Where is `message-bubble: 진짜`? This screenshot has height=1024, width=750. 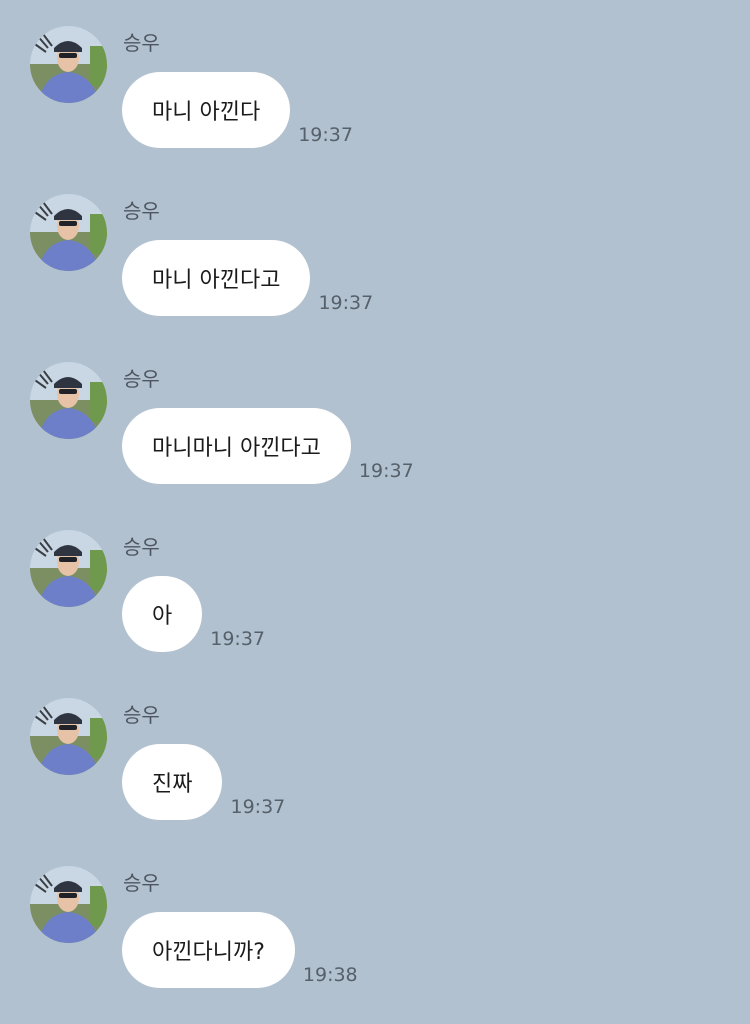
message-bubble: 진짜 is located at coordinates (172, 782).